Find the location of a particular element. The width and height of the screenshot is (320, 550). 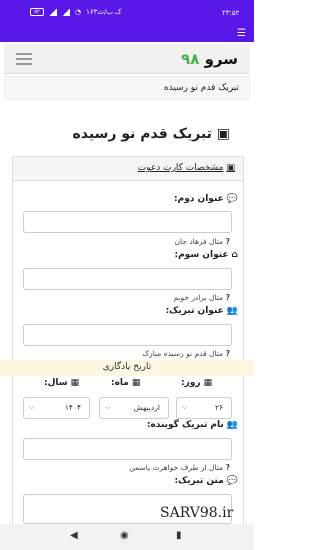

congrats-title-hint: ? مثال قدم نو رسیده مبارک is located at coordinates (186, 353).